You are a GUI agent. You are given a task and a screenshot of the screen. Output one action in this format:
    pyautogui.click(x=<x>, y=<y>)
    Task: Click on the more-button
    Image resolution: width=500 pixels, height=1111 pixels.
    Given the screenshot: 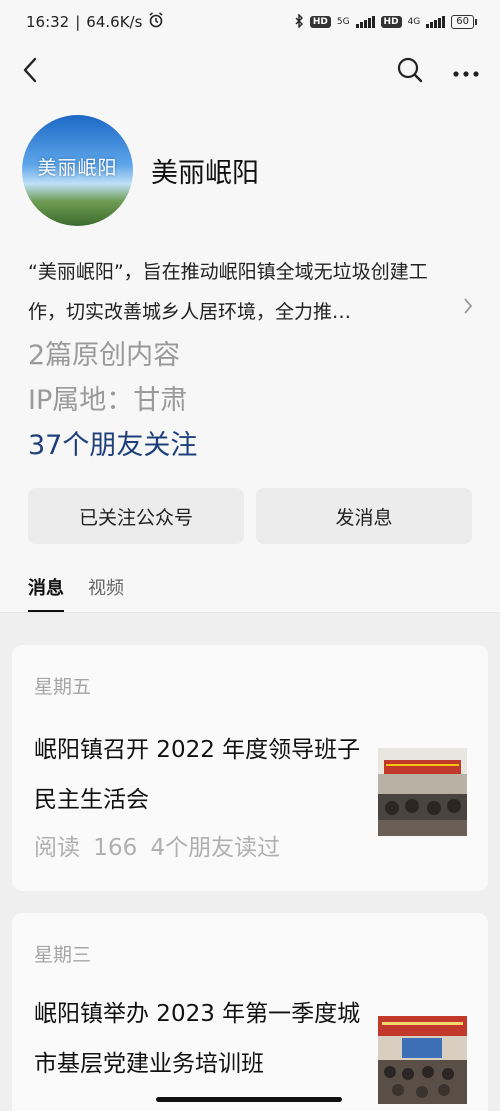 What is the action you would take?
    pyautogui.click(x=466, y=72)
    